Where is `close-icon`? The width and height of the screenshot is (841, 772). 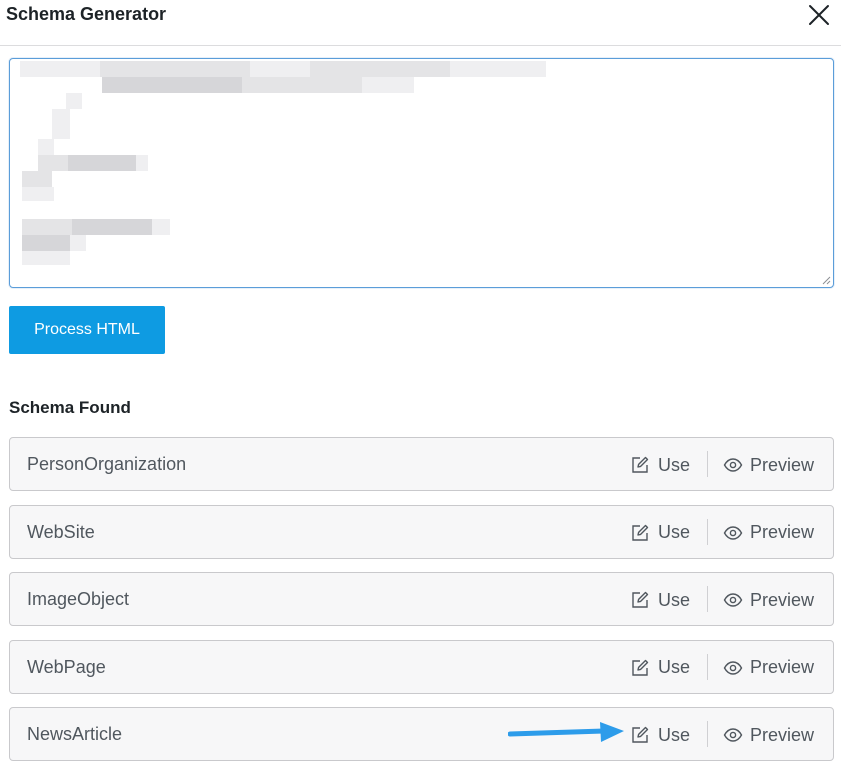 close-icon is located at coordinates (819, 15).